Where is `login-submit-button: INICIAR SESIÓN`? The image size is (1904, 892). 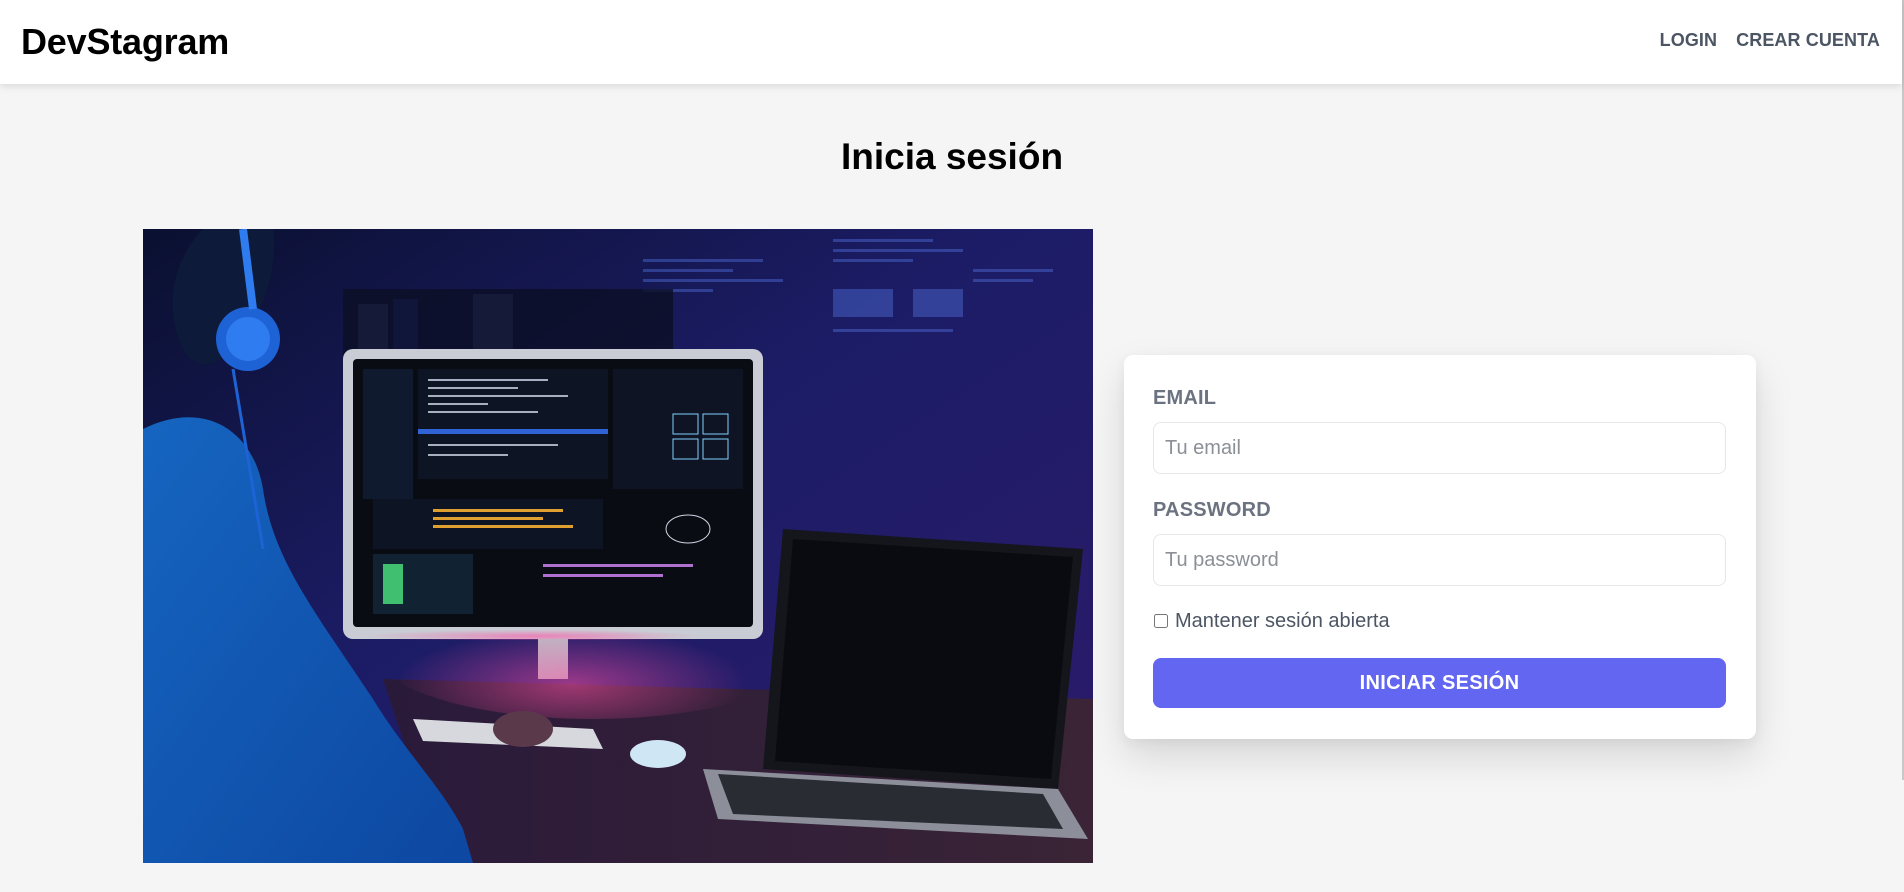
login-submit-button: INICIAR SESIÓN is located at coordinates (1439, 683).